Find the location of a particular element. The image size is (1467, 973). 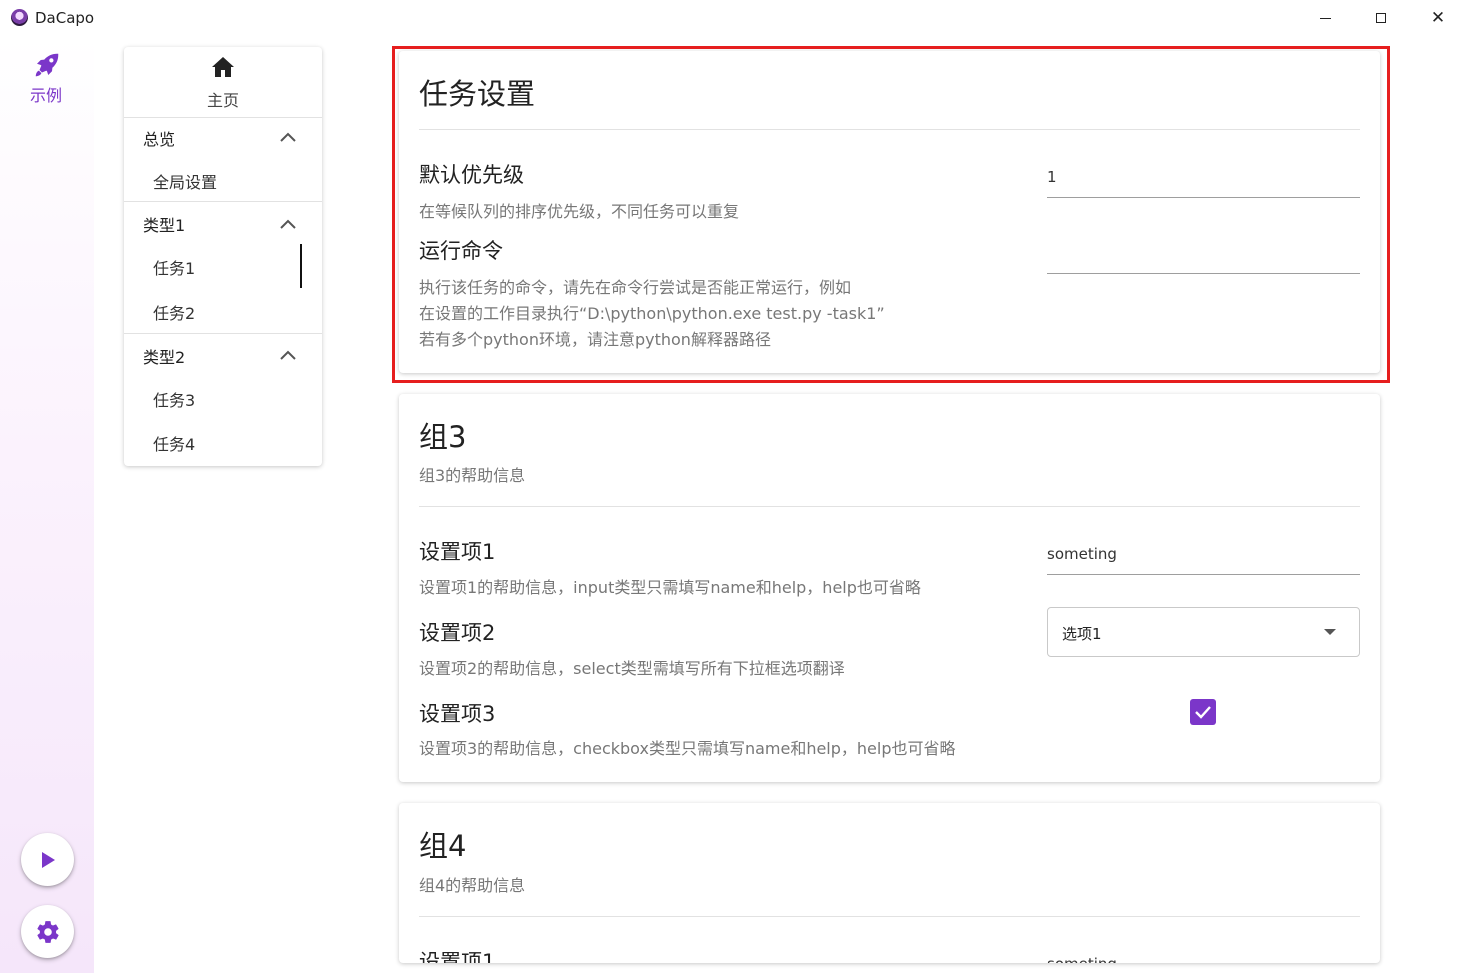

close-button: ✕ is located at coordinates (1438, 18).